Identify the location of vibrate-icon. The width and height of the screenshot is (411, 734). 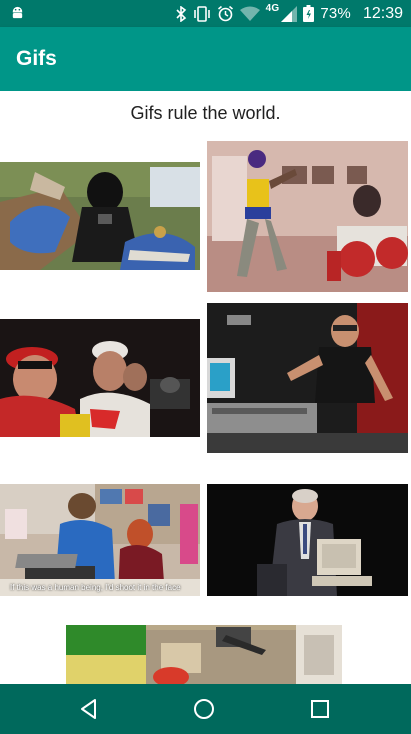
(201, 13).